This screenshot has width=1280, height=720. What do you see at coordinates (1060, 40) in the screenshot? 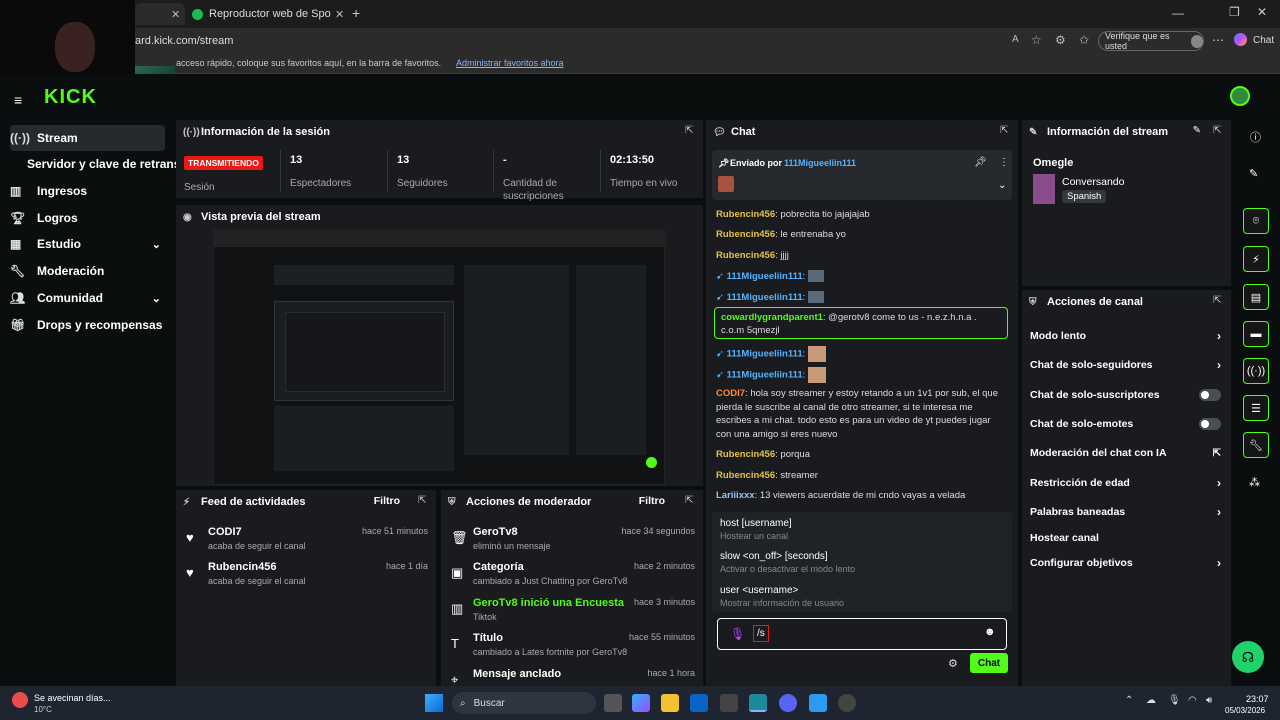
I see `extensions-icon: ⚙` at bounding box center [1060, 40].